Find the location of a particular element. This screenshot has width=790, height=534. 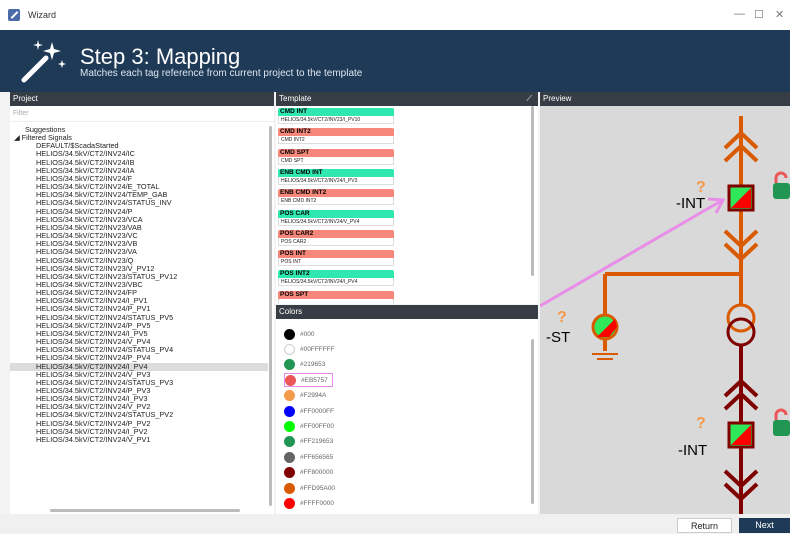

template-card: CMD INT2 CMD INT2 is located at coordinates (336, 137).